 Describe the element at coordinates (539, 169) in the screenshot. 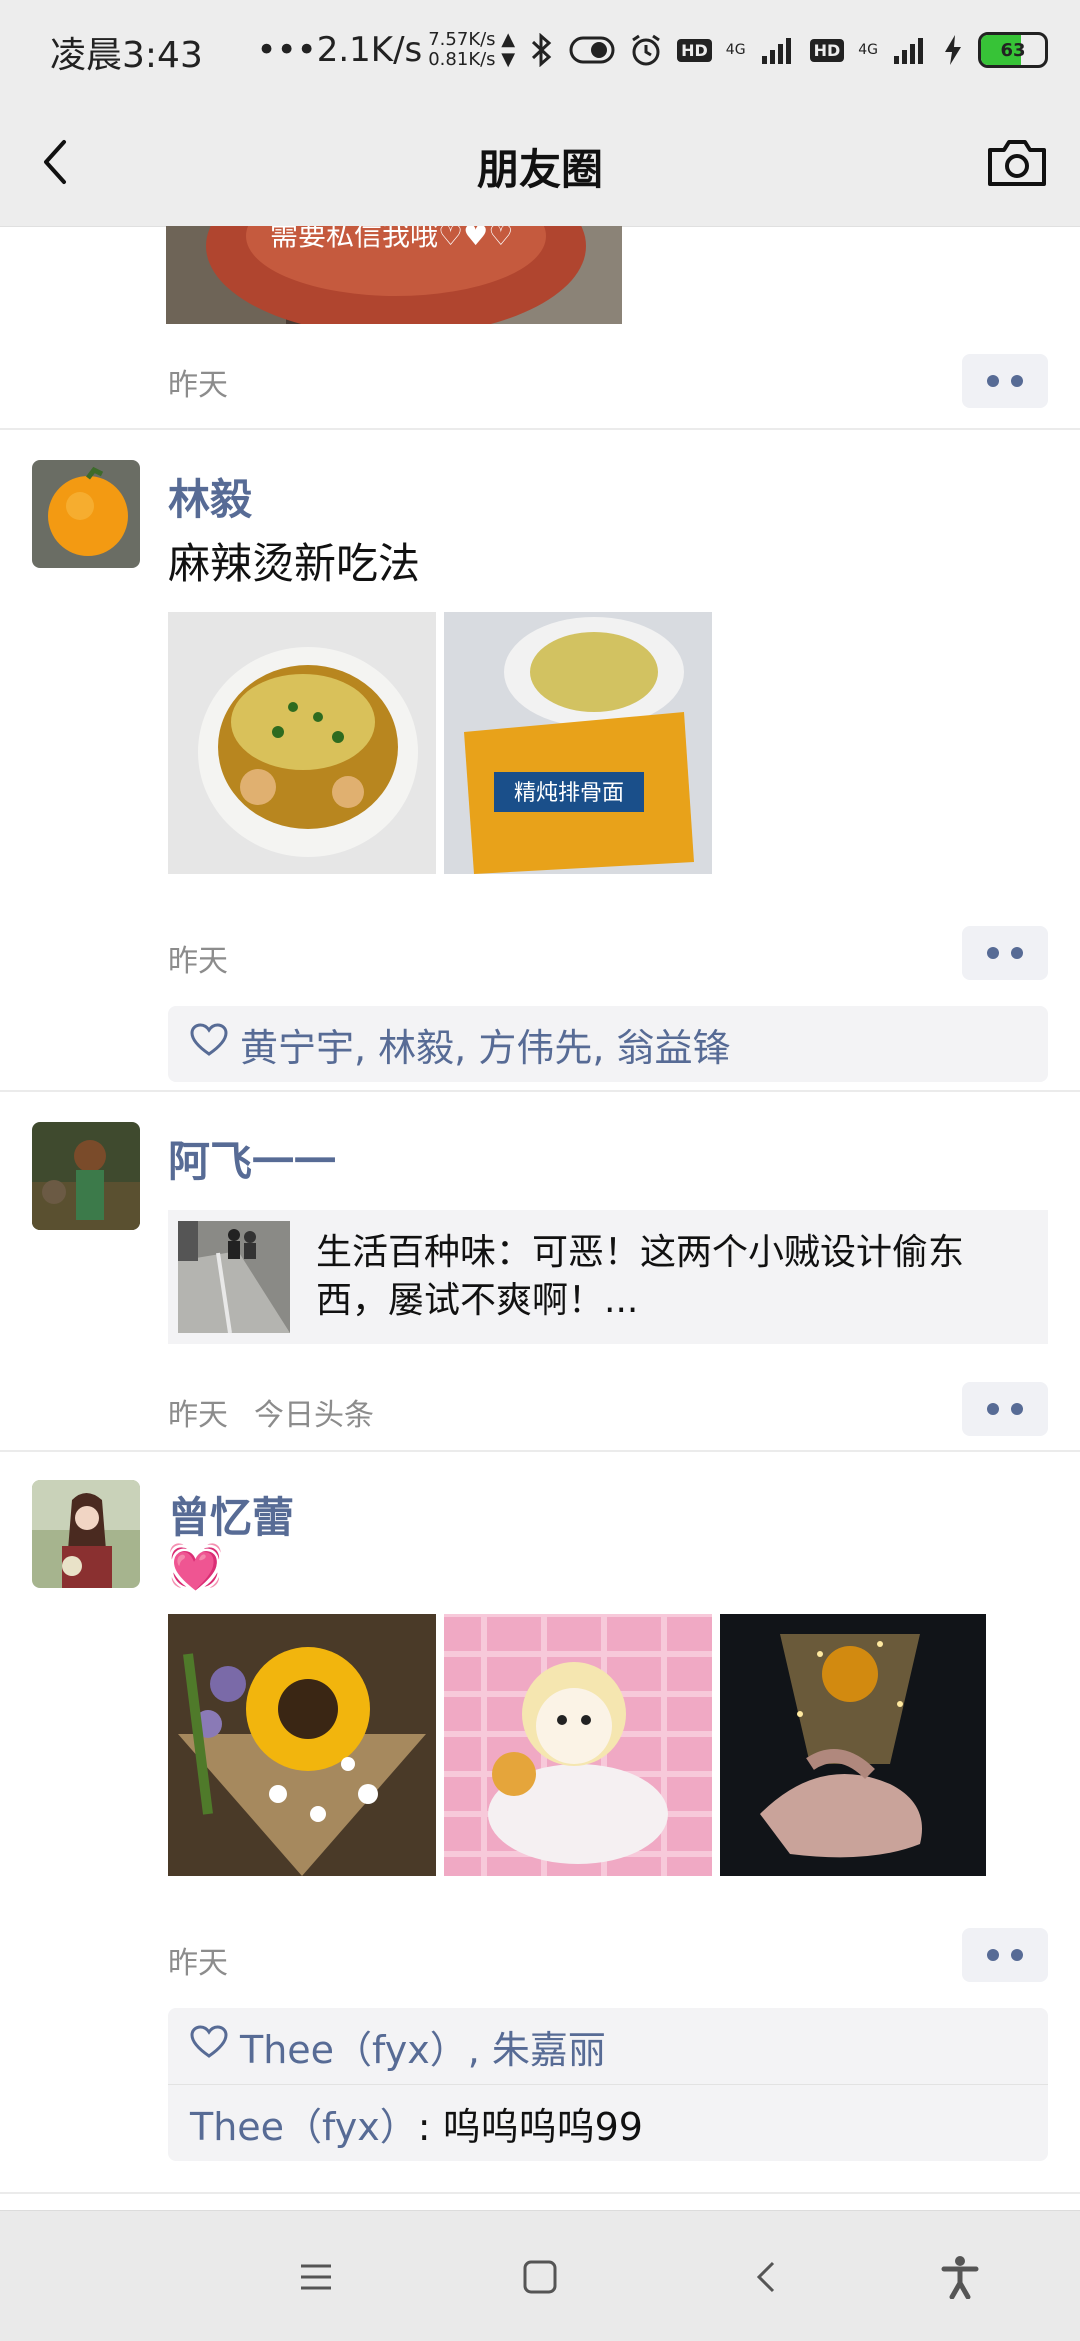

I see `page-title: 朋友圈` at that location.